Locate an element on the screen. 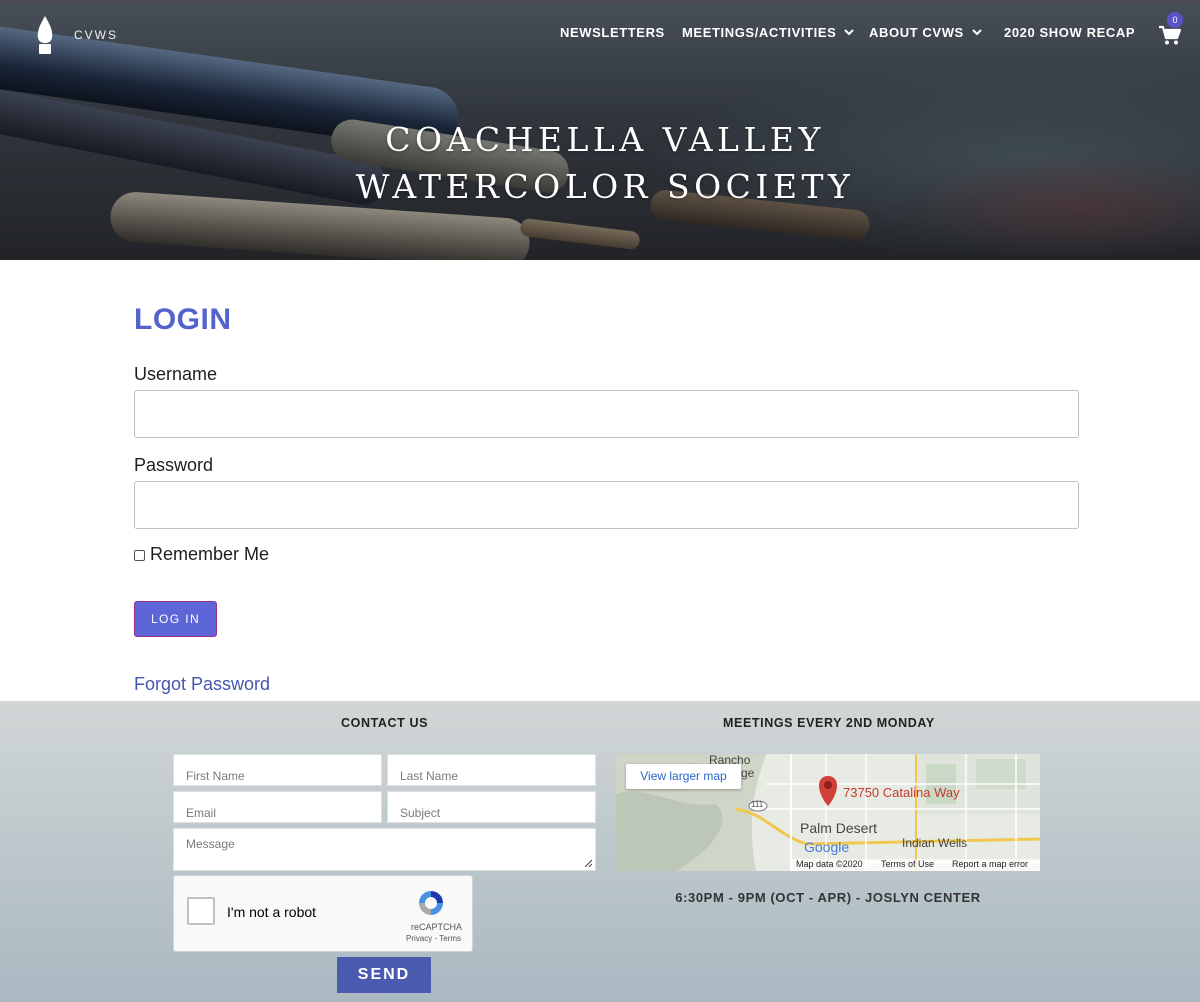 The image size is (1200, 1002). login-heading: LOGIN is located at coordinates (183, 319).